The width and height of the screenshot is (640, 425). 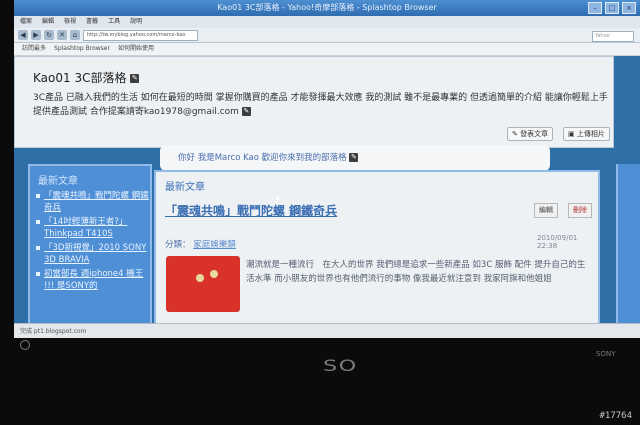 I want to click on bookmarks-bar: 訪問最多 Splashtop Browser 如何開始使用, so click(x=327, y=49).